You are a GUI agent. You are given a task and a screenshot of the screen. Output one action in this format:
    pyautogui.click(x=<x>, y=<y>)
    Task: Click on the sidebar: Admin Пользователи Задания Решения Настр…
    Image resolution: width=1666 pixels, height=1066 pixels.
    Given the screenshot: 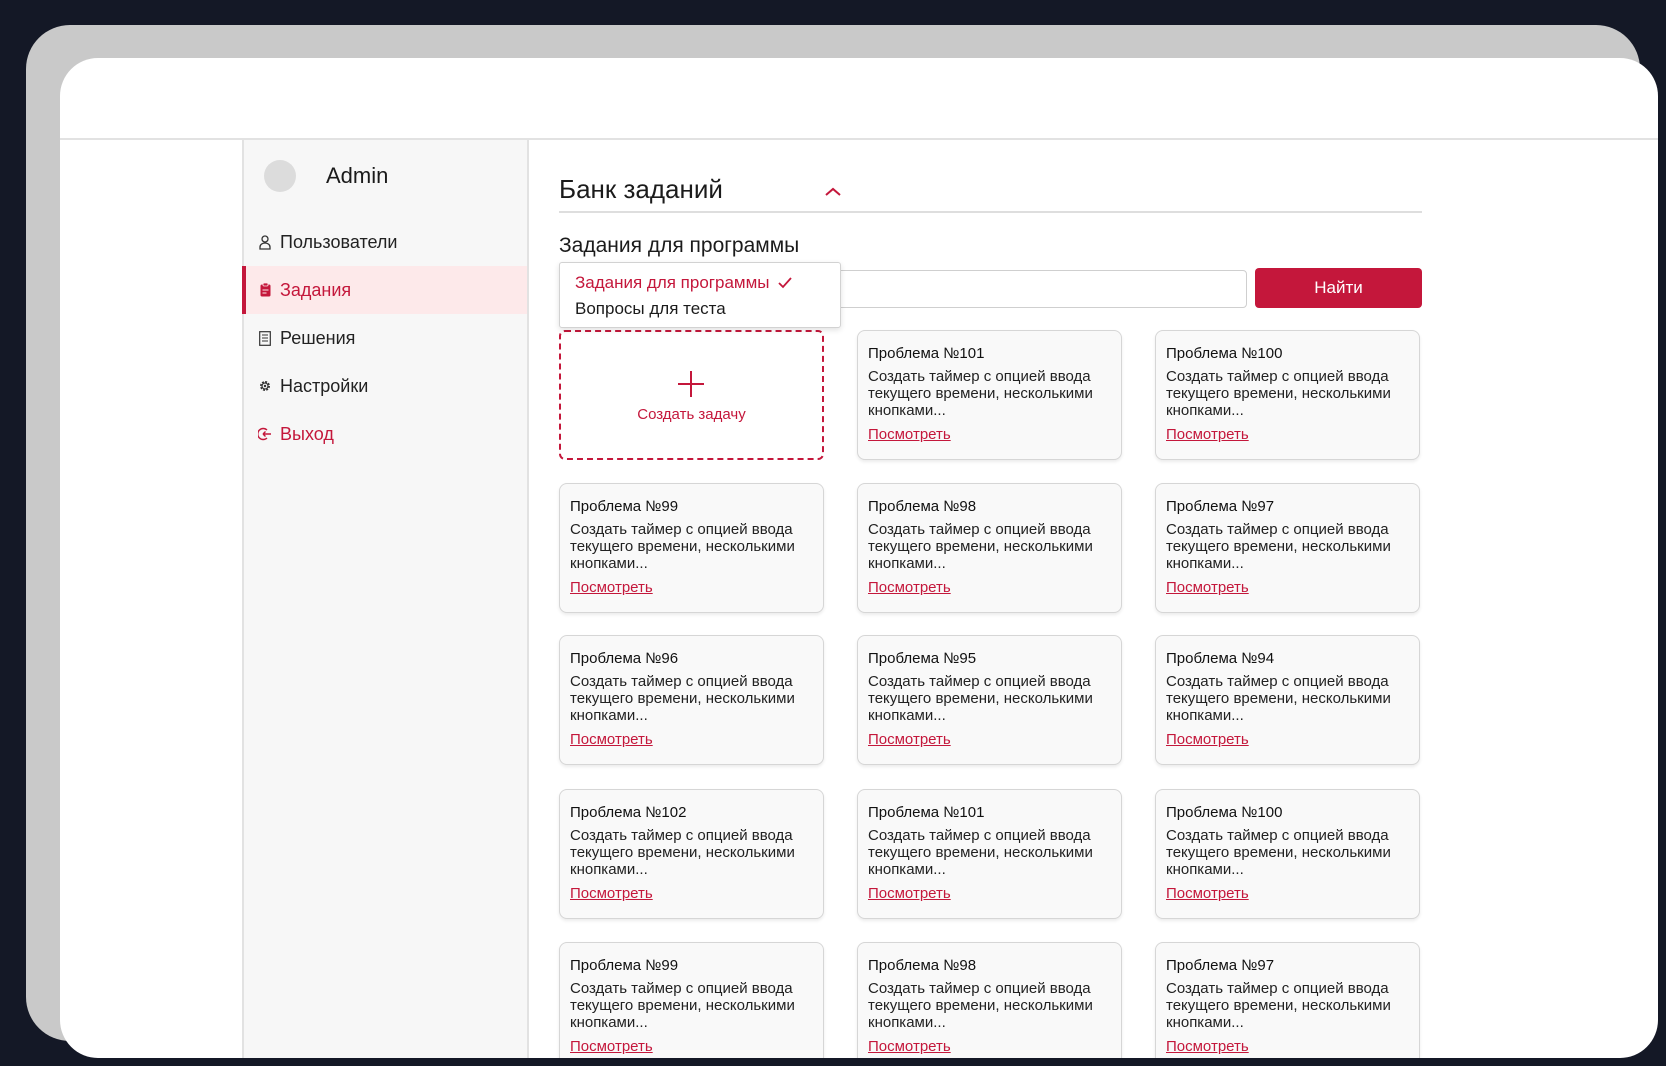 What is the action you would take?
    pyautogui.click(x=385, y=599)
    